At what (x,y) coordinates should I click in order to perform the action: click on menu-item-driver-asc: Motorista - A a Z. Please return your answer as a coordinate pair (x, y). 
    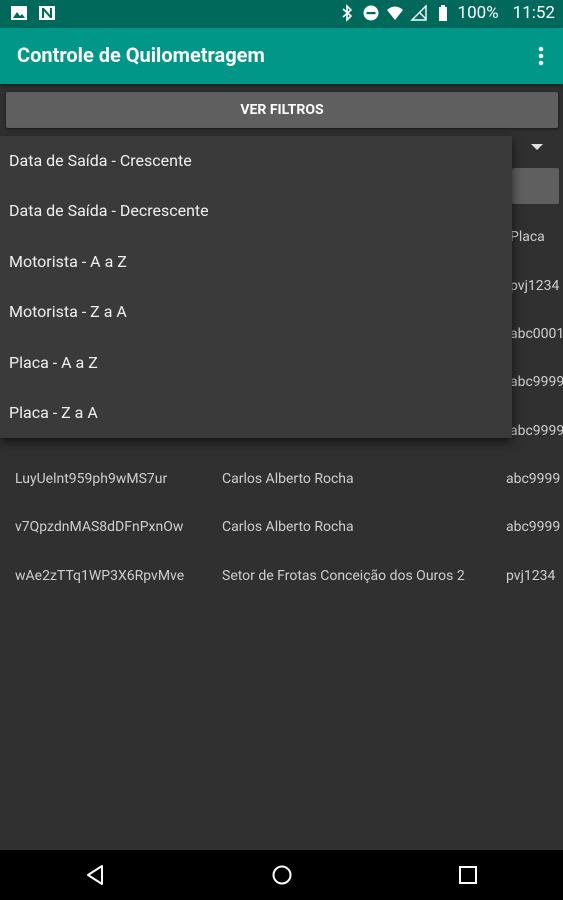
    Looking at the image, I should click on (256, 262).